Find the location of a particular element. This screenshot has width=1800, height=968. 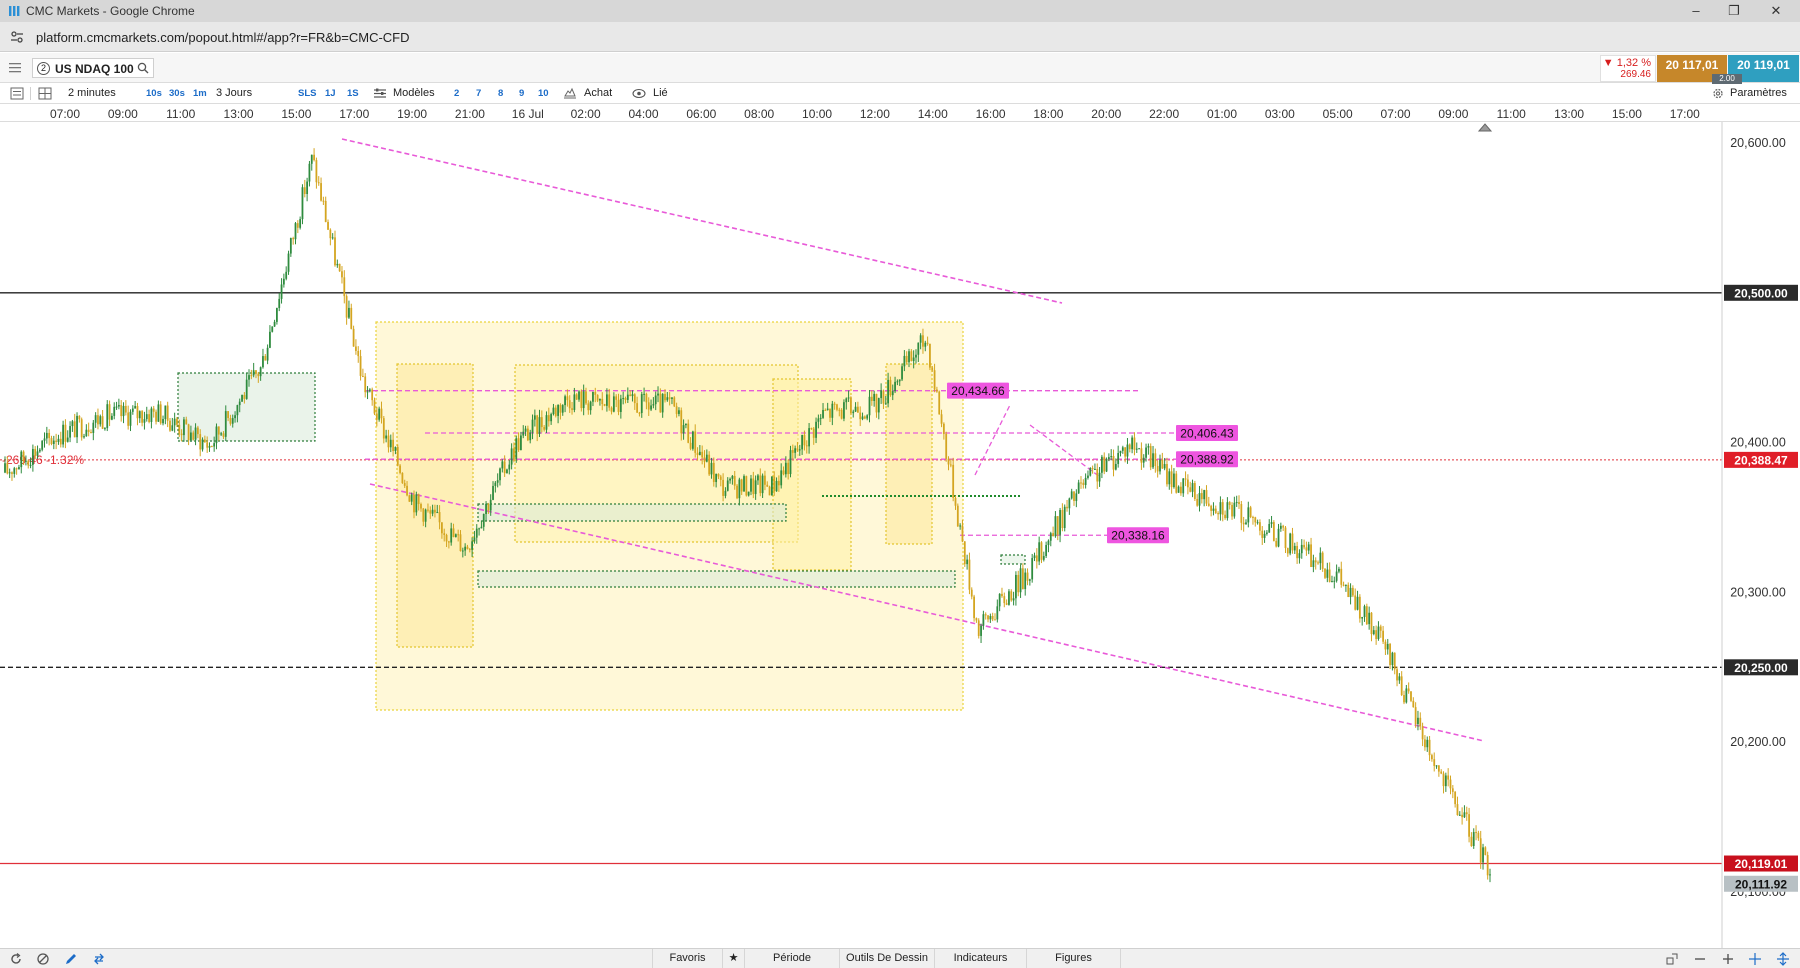

pencil-icon is located at coordinates (71, 959).